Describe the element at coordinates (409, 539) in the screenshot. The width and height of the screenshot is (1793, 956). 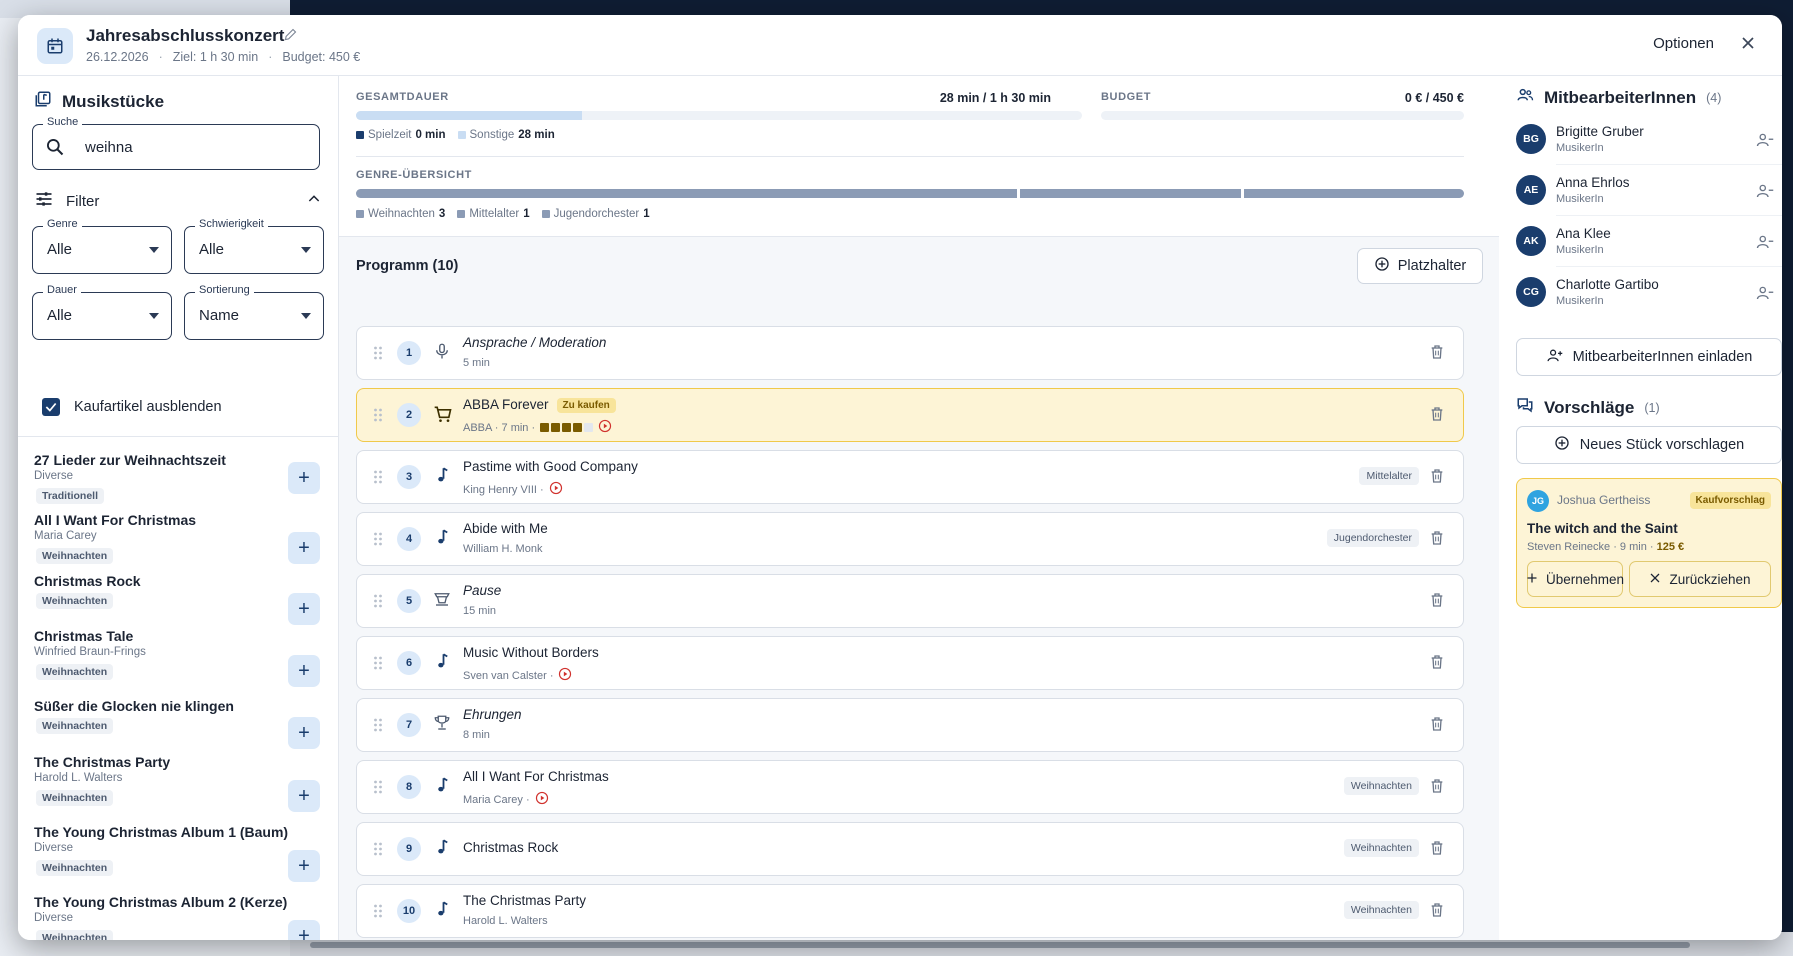
I see `row-number: 4` at that location.